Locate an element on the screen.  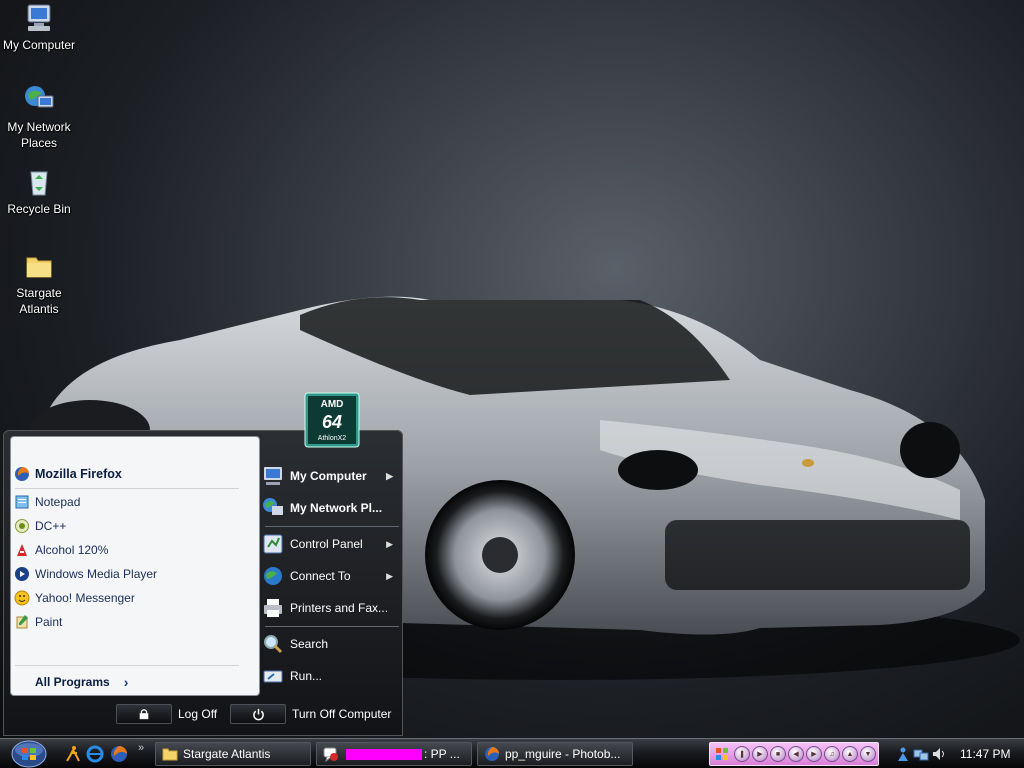
start-button is located at coordinates (29, 754).